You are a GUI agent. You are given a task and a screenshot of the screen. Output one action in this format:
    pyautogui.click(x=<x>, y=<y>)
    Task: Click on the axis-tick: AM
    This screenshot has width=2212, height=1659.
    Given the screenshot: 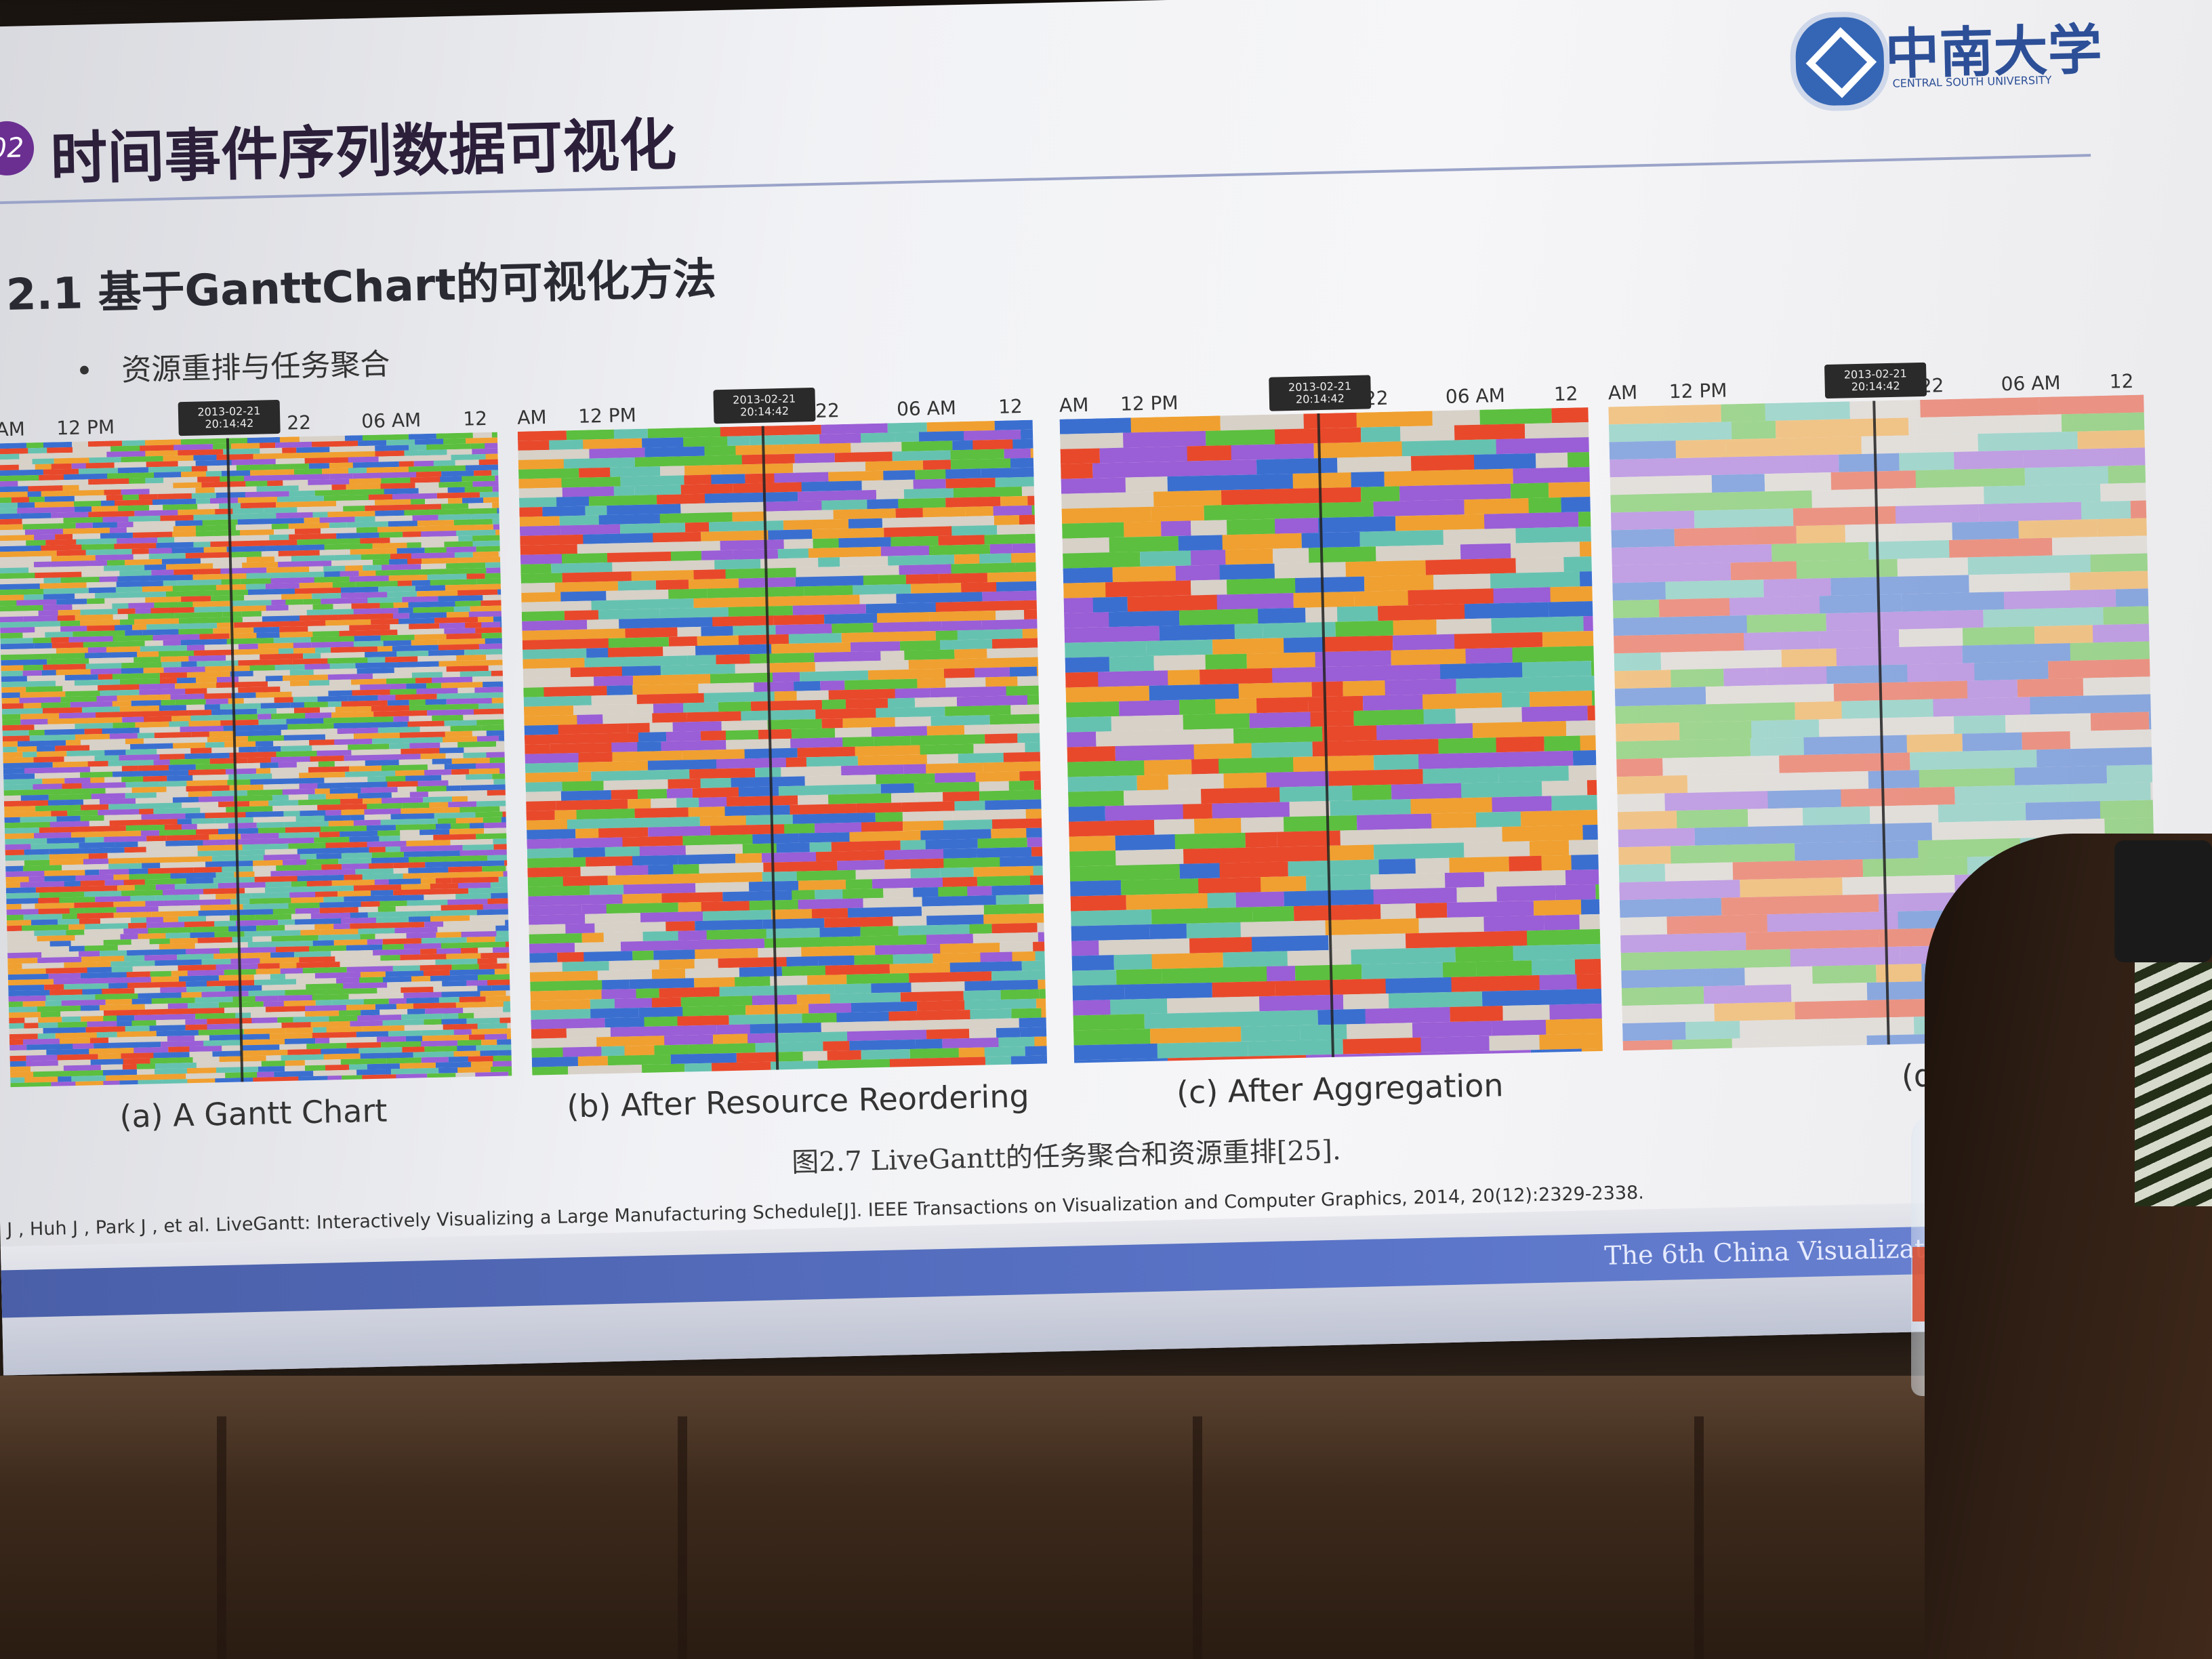 What is the action you would take?
    pyautogui.click(x=531, y=417)
    